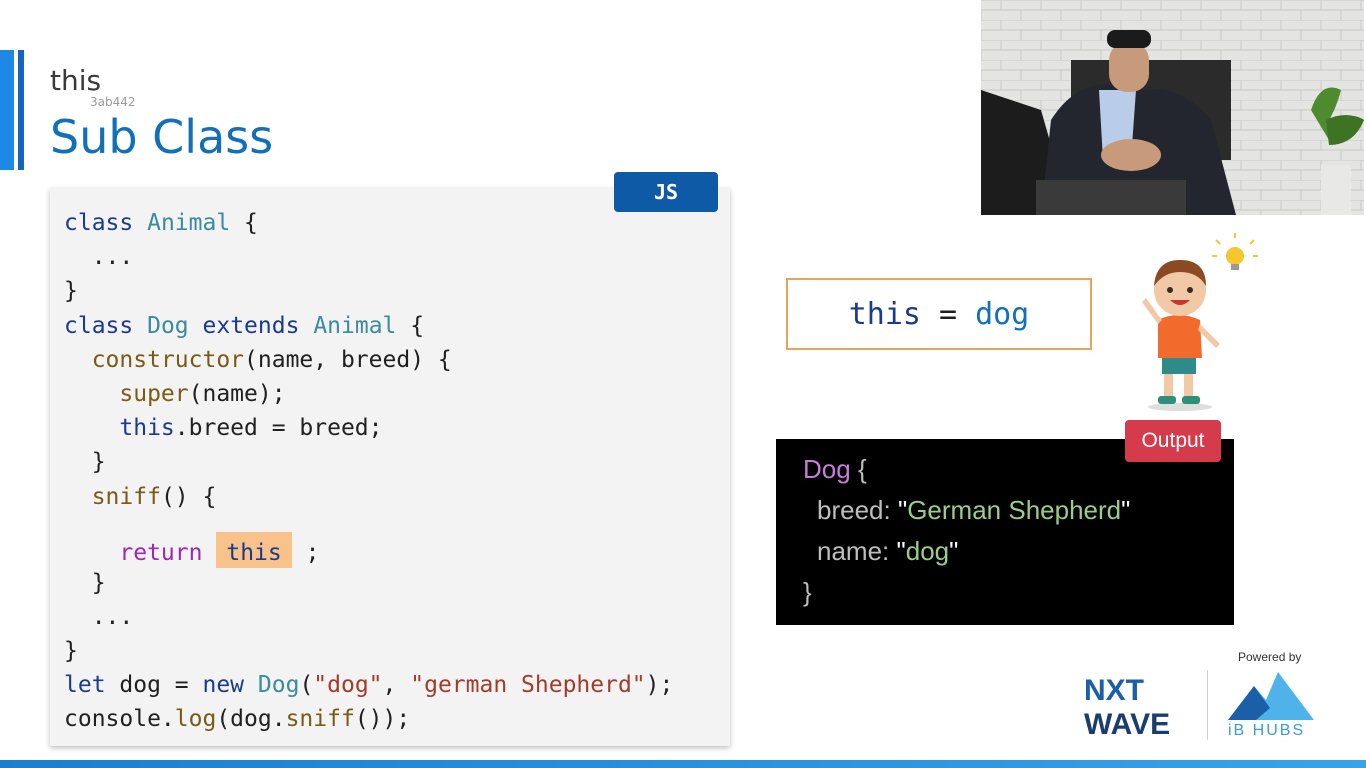 The width and height of the screenshot is (1366, 768). I want to click on kid-illustration, so click(1200, 322).